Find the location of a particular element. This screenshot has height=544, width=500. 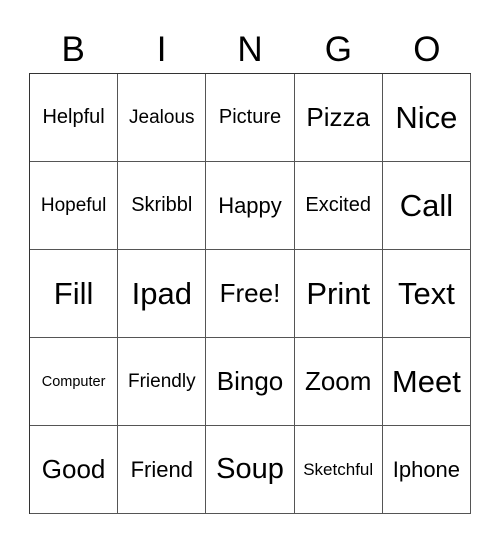

free-space-cell: Free! is located at coordinates (250, 294).